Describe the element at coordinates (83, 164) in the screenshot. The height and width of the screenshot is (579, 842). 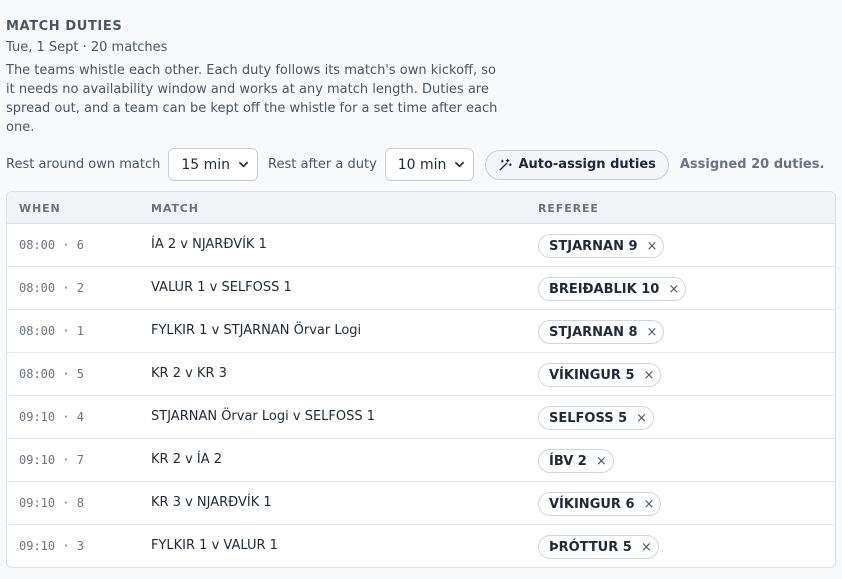
I see `rest-own-match-label: Rest around own match` at that location.